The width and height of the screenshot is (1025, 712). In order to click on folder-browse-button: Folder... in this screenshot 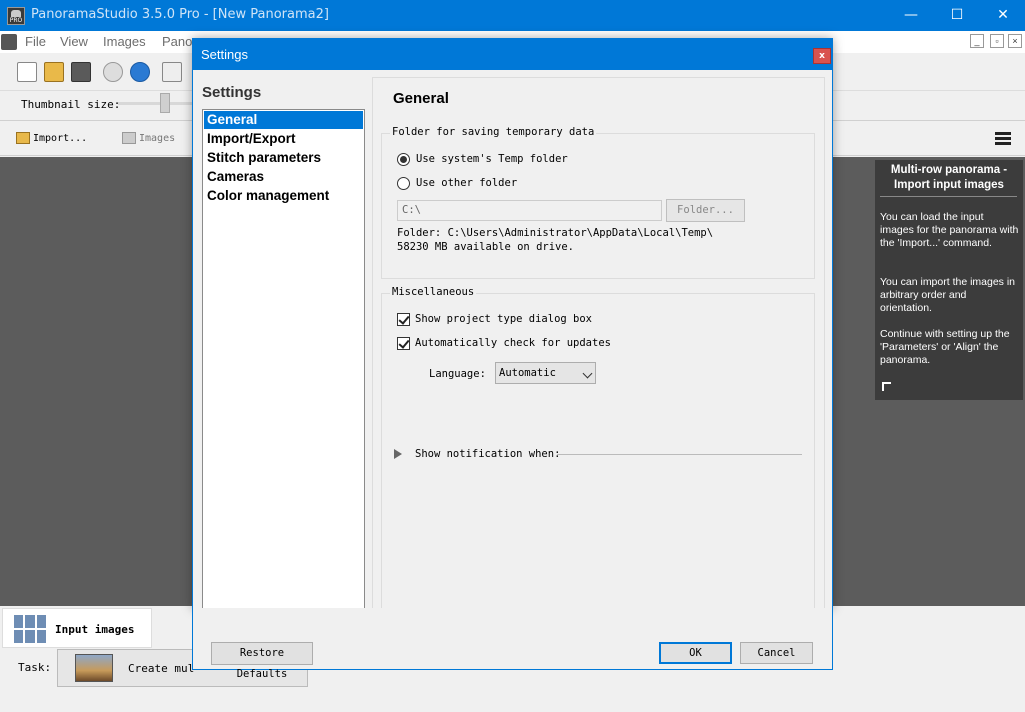, I will do `click(705, 210)`.